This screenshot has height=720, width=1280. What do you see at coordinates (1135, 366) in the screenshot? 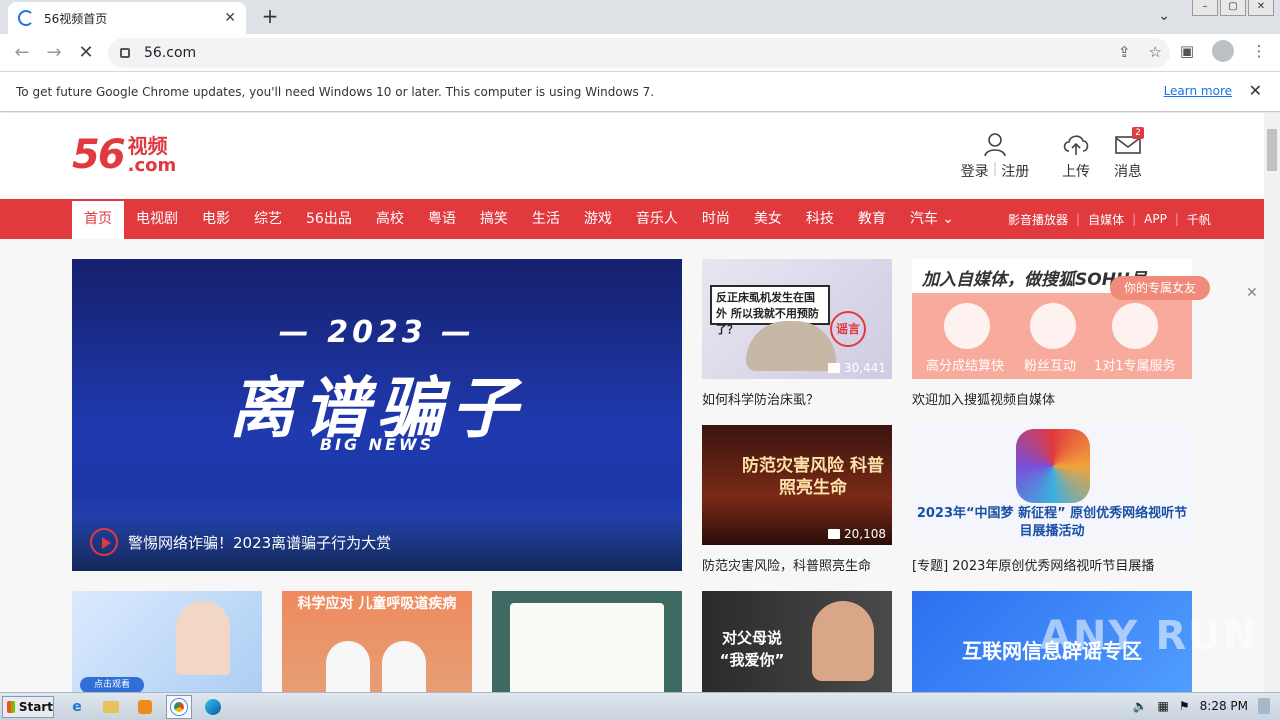
I see `ad-feature-3: 1对1专属服务` at bounding box center [1135, 366].